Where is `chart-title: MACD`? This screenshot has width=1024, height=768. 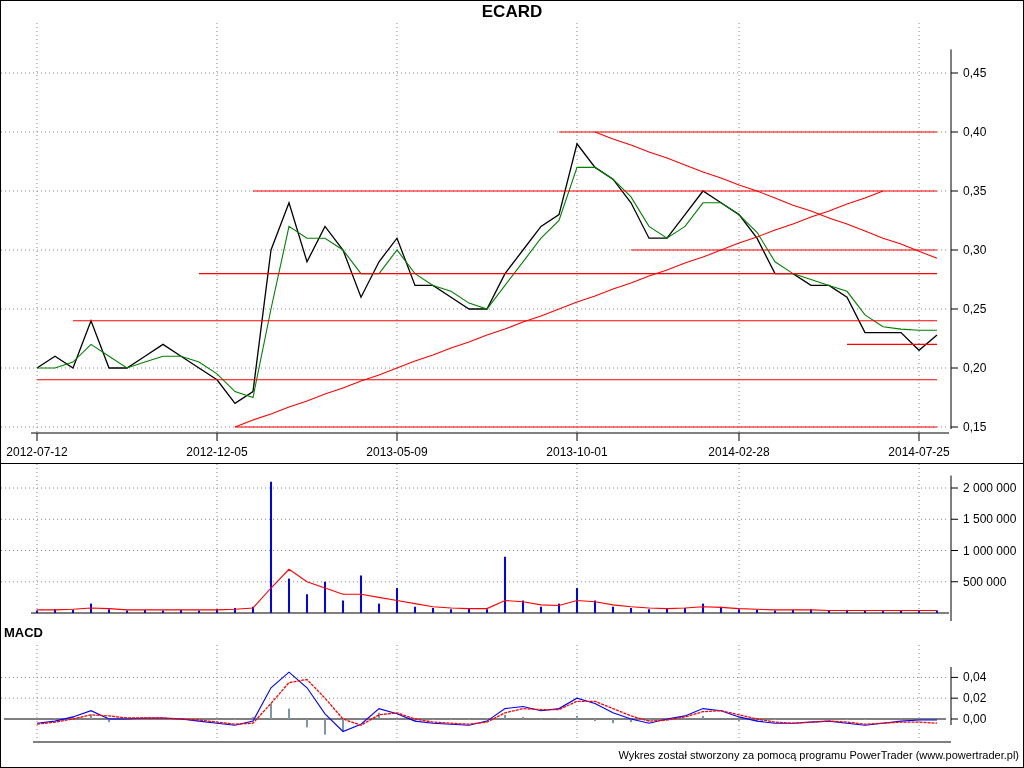
chart-title: MACD is located at coordinates (23, 632).